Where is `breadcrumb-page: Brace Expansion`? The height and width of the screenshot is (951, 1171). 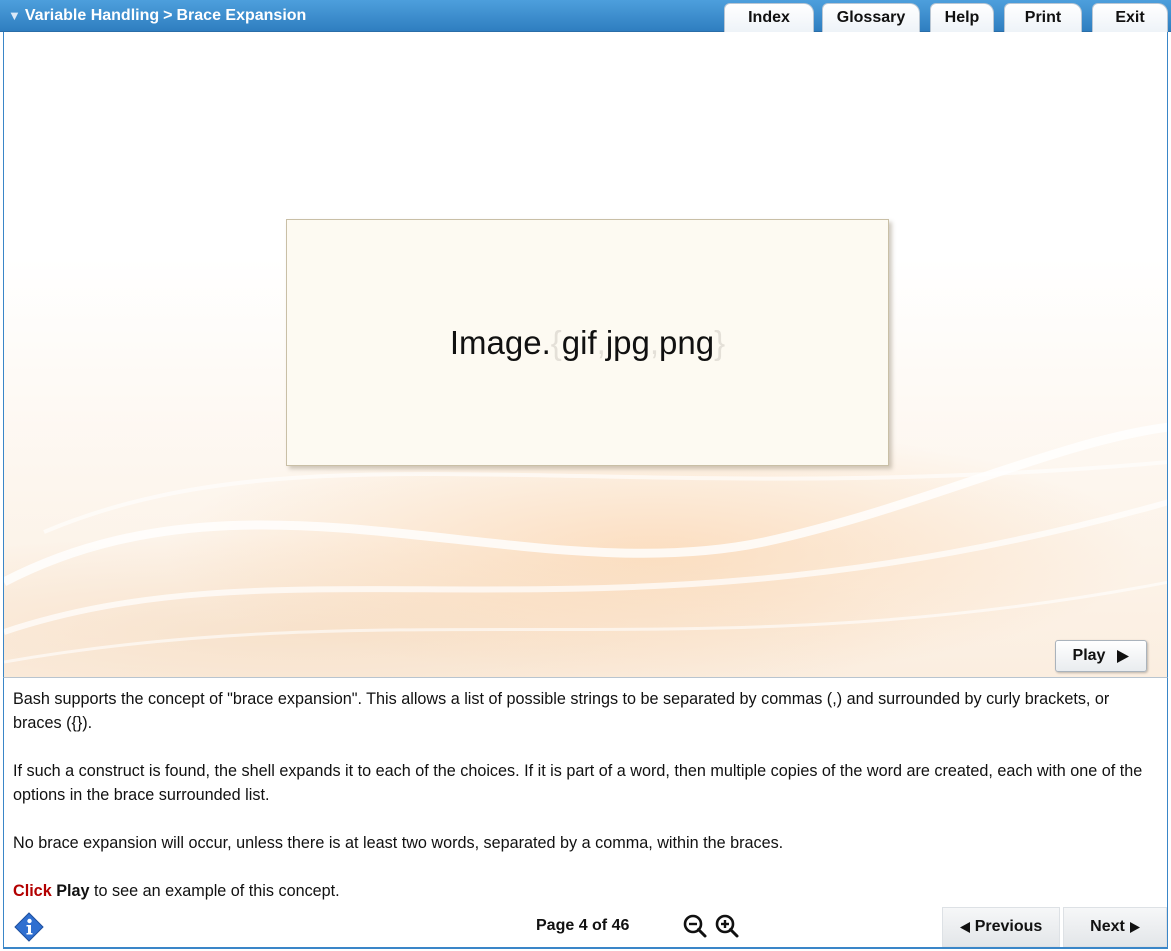
breadcrumb-page: Brace Expansion is located at coordinates (241, 15).